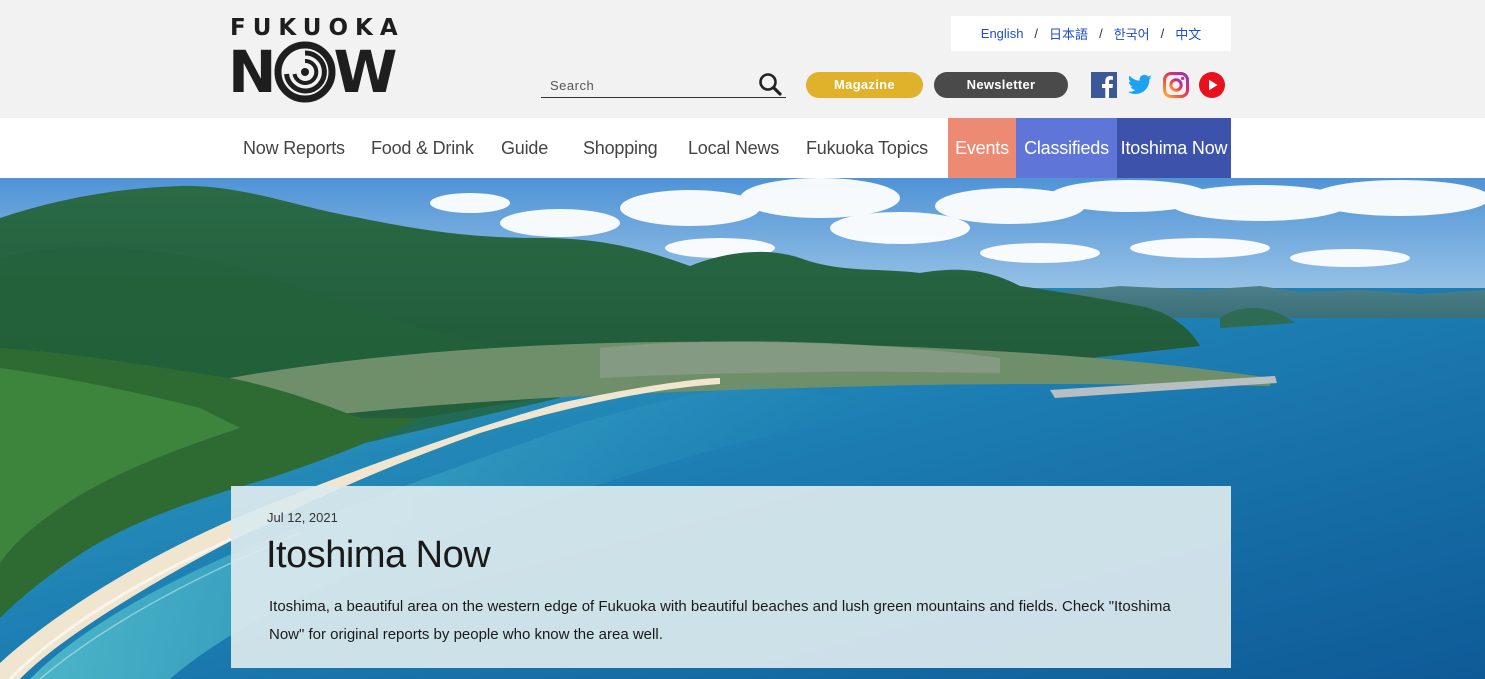  Describe the element at coordinates (733, 148) in the screenshot. I see `nav-local-news: Local News` at that location.